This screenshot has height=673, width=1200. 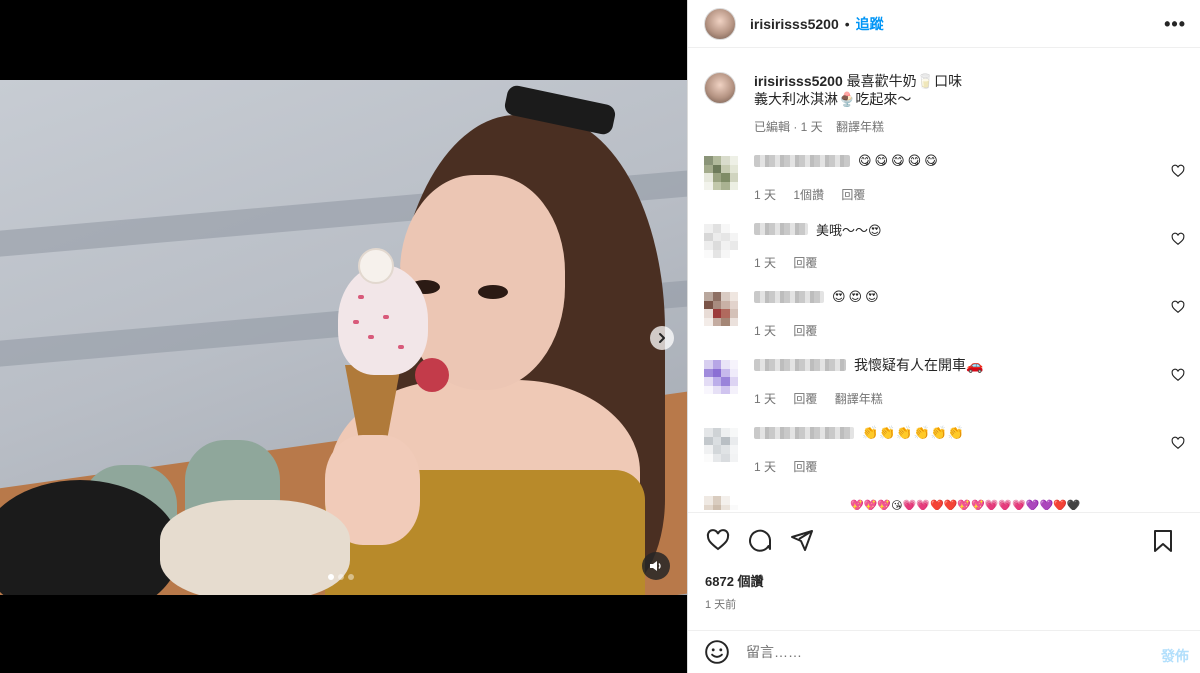 I want to click on comment-text: 💖💖💖😘💗💗❤️❤️💖💖💗💗💗💜💜❤️🖤, so click(x=965, y=504).